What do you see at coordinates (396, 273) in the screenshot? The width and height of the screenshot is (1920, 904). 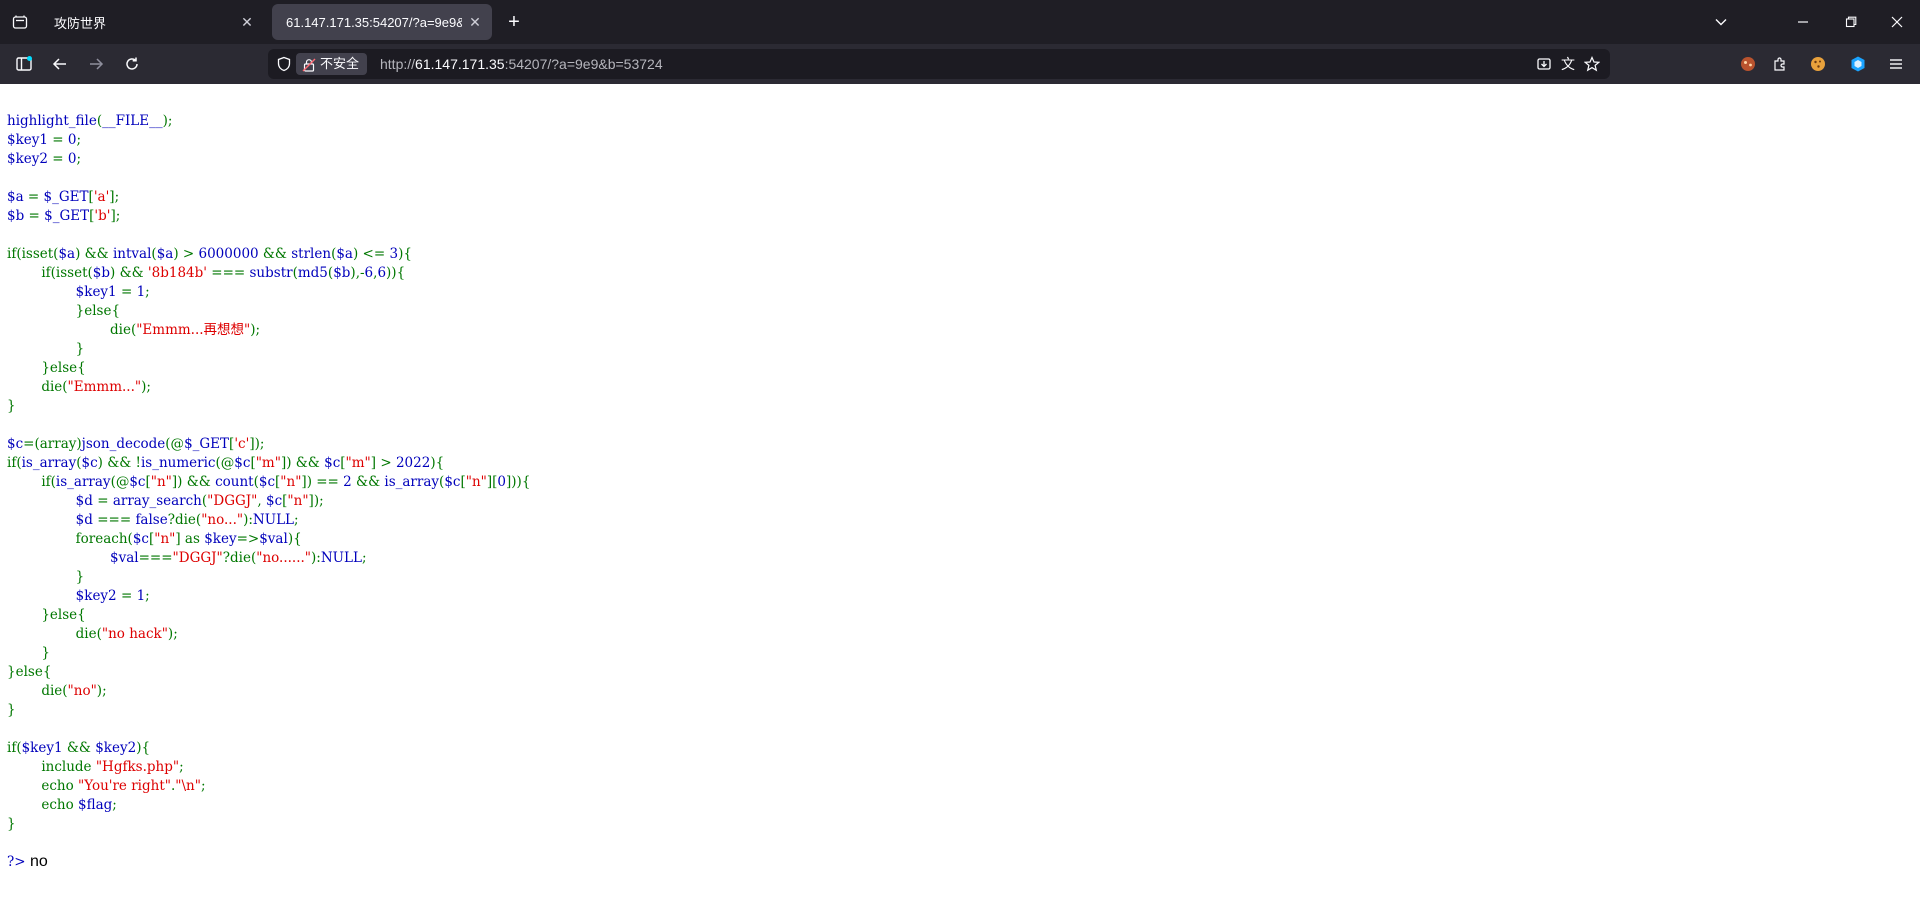 I see `code-token: )){` at bounding box center [396, 273].